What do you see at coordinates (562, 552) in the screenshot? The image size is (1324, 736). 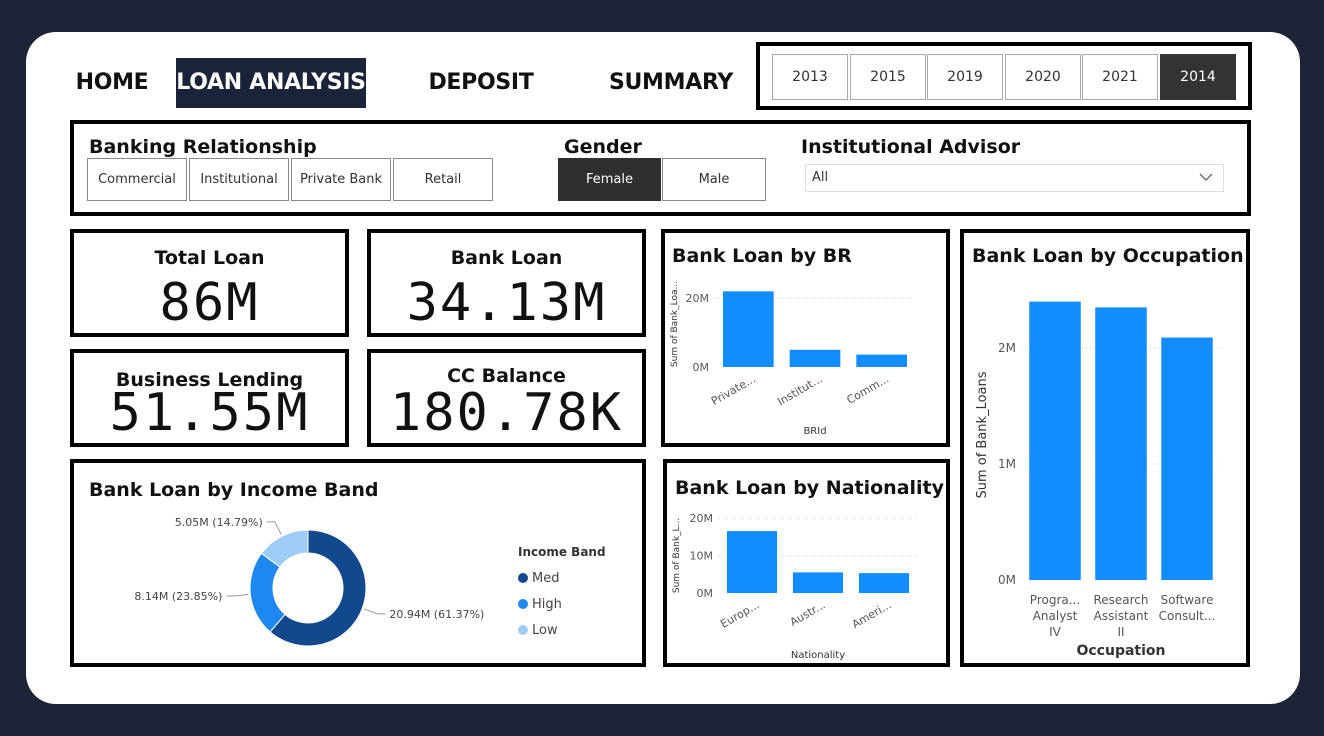 I see `legend-title: Income Band` at bounding box center [562, 552].